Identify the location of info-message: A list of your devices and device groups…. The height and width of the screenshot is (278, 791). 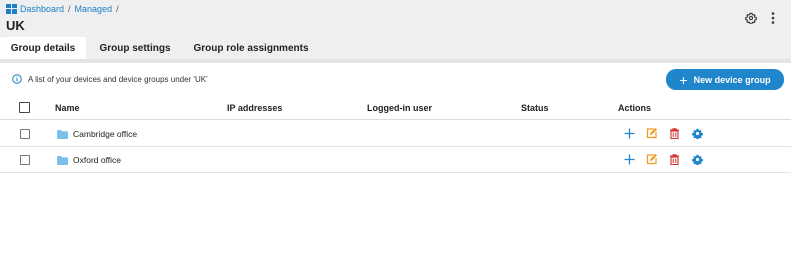
(110, 79).